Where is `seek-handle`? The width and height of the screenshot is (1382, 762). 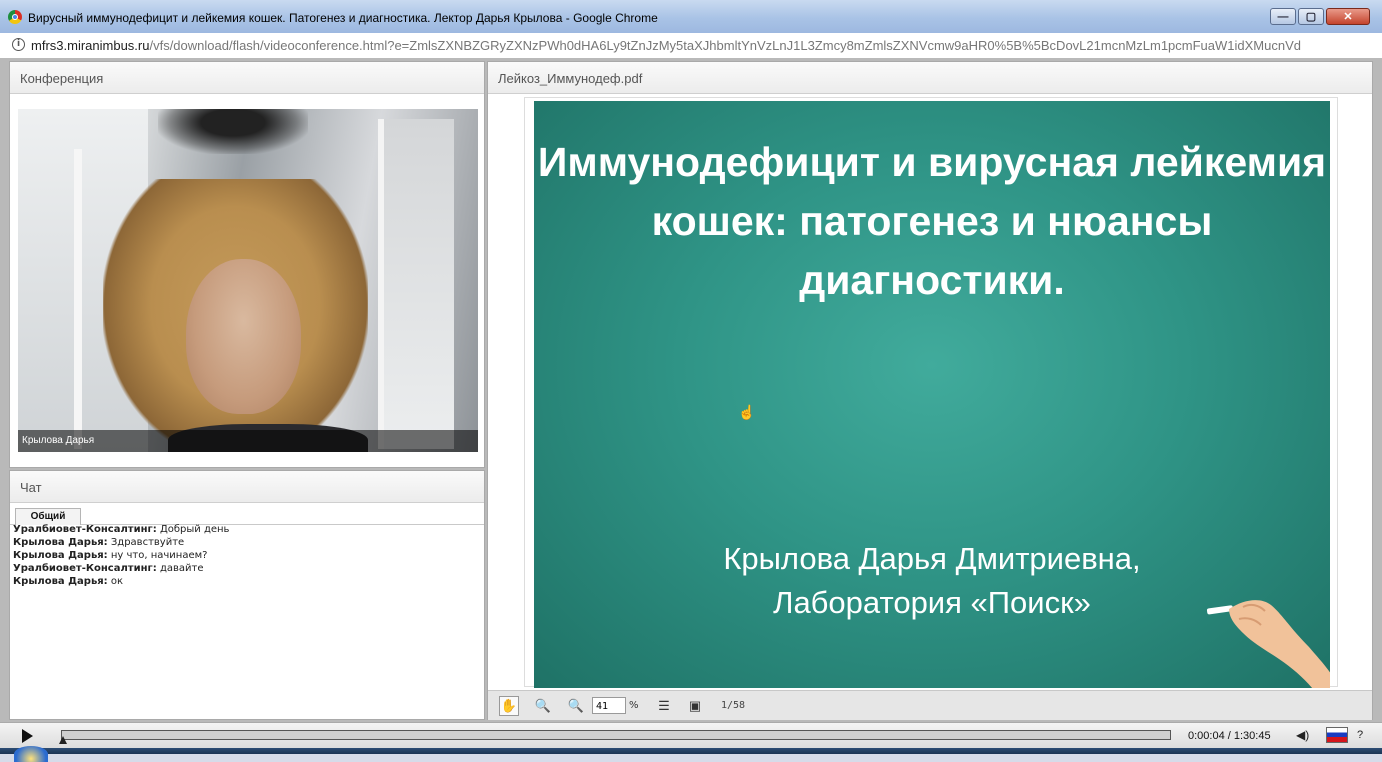
seek-handle is located at coordinates (63, 740).